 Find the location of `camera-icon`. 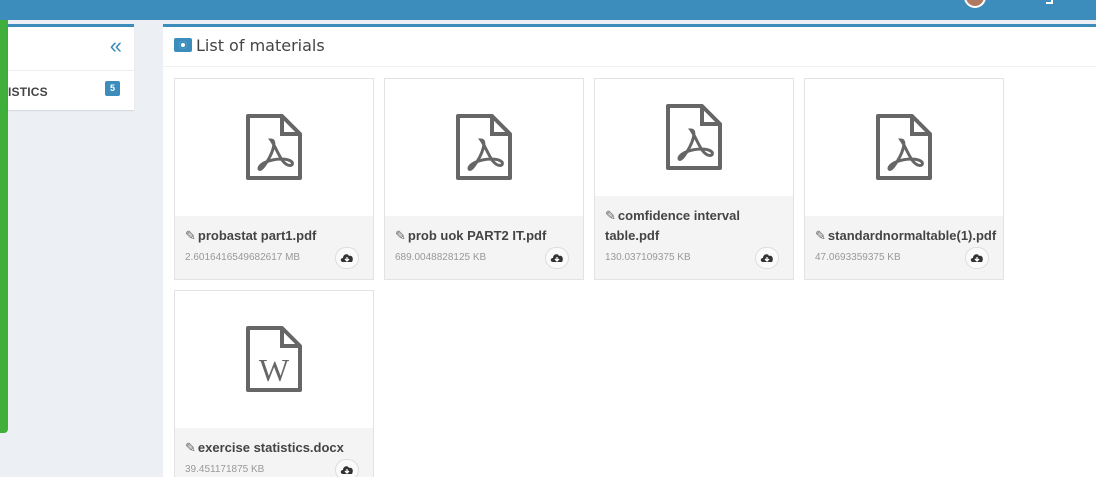

camera-icon is located at coordinates (183, 45).